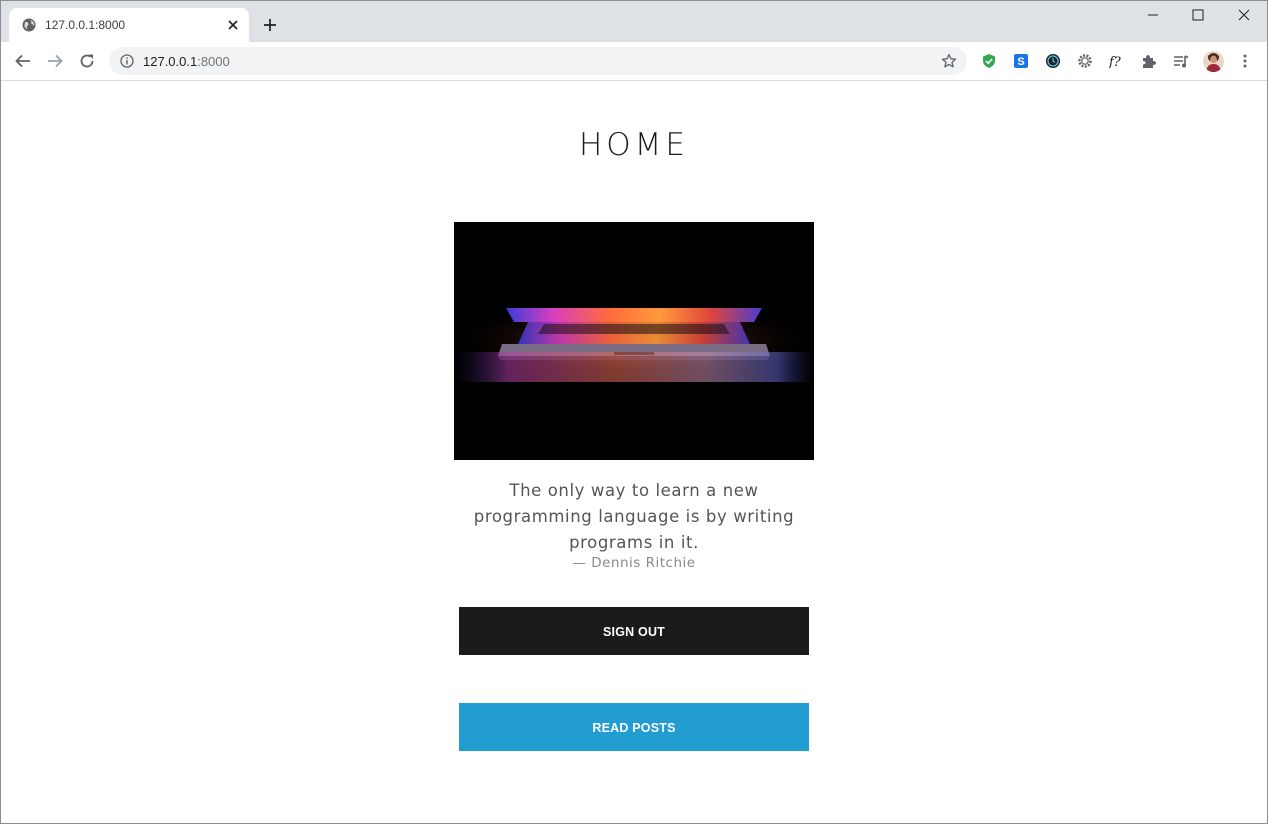 Image resolution: width=1268 pixels, height=824 pixels. What do you see at coordinates (538, 61) in the screenshot?
I see `address-bar: 127.0.0.1:8000` at bounding box center [538, 61].